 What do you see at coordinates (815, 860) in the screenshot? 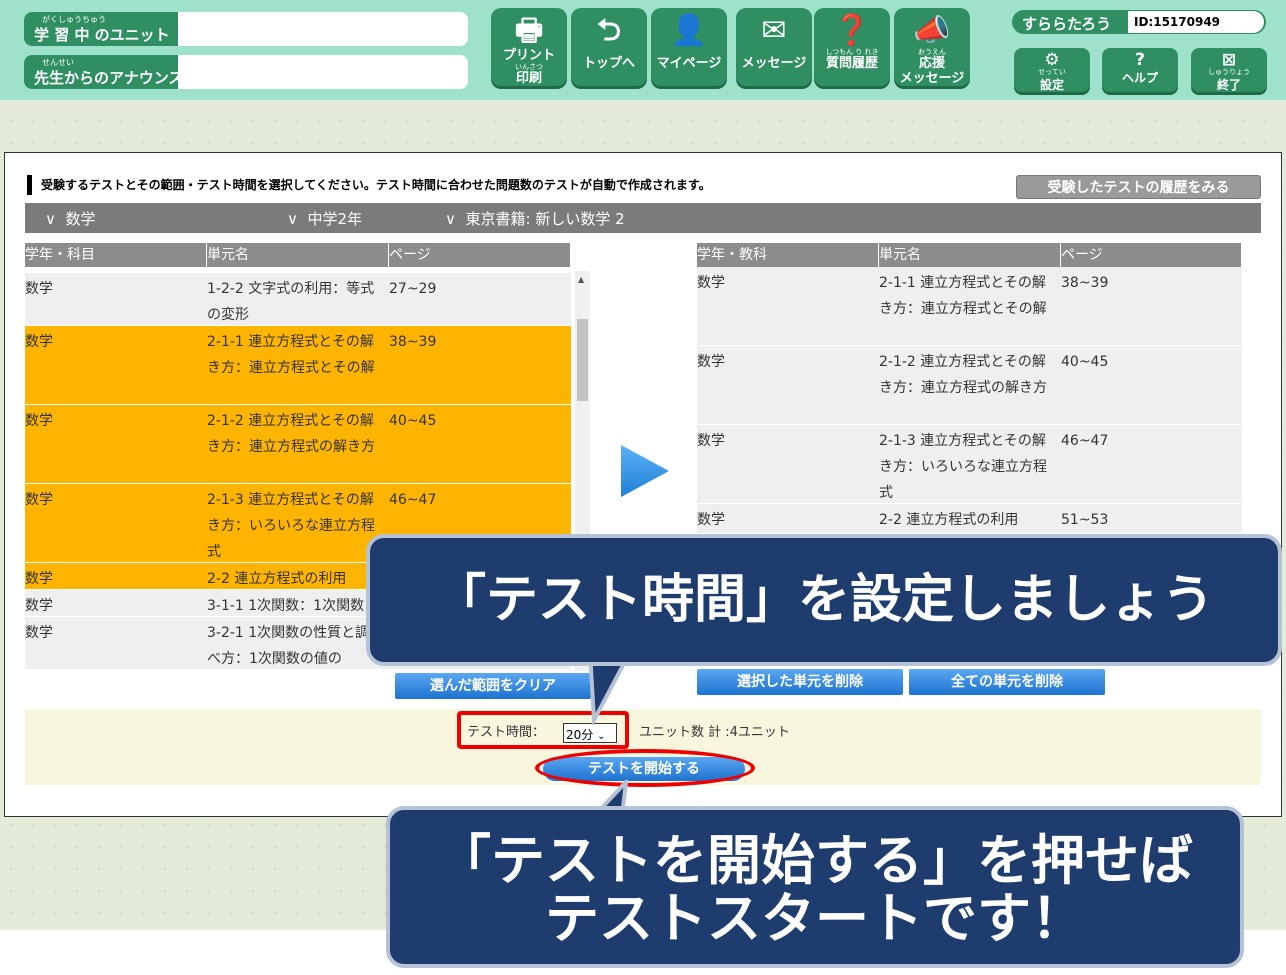
I see `callout-line: 「テストを開始する」を押せば` at bounding box center [815, 860].